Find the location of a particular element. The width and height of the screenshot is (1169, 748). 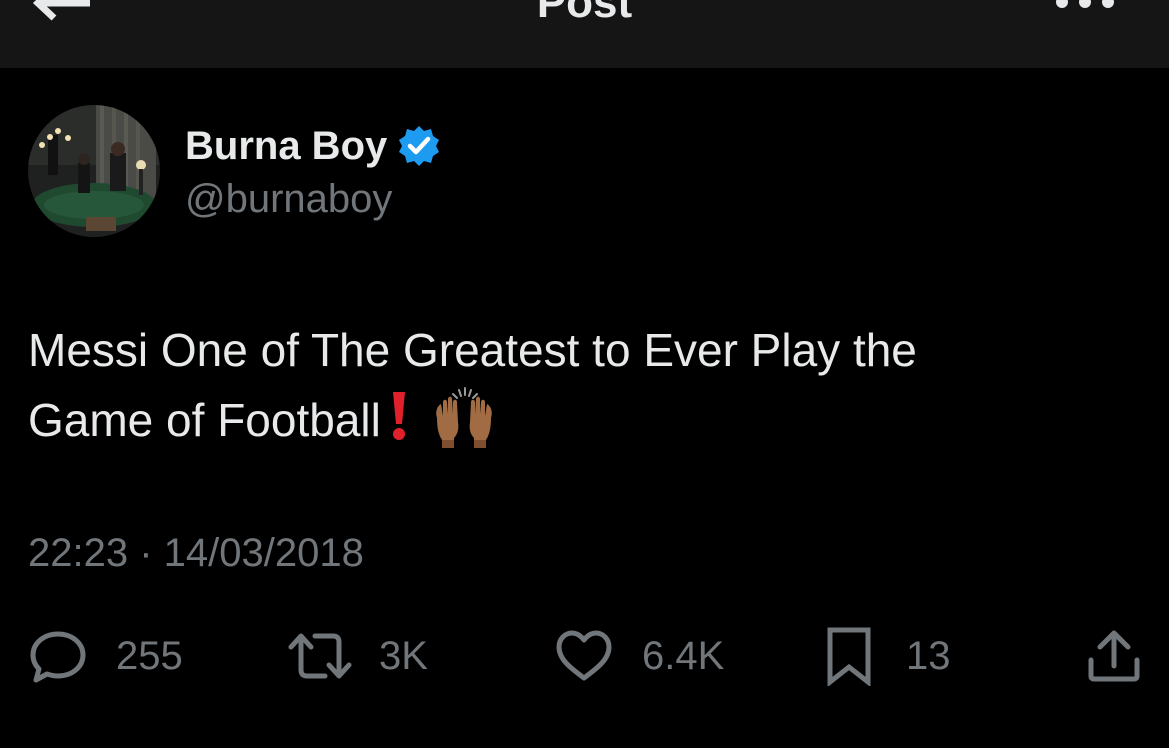

repost-count: 3K is located at coordinates (403, 656).